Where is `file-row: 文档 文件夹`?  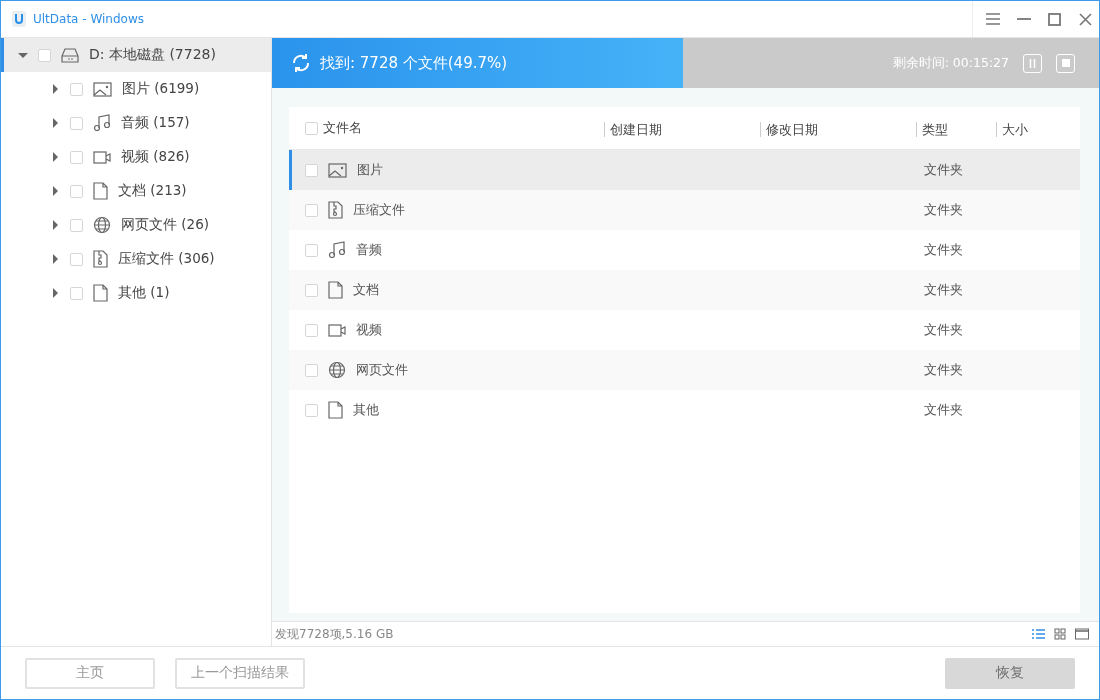
file-row: 文档 文件夹 is located at coordinates (684, 290).